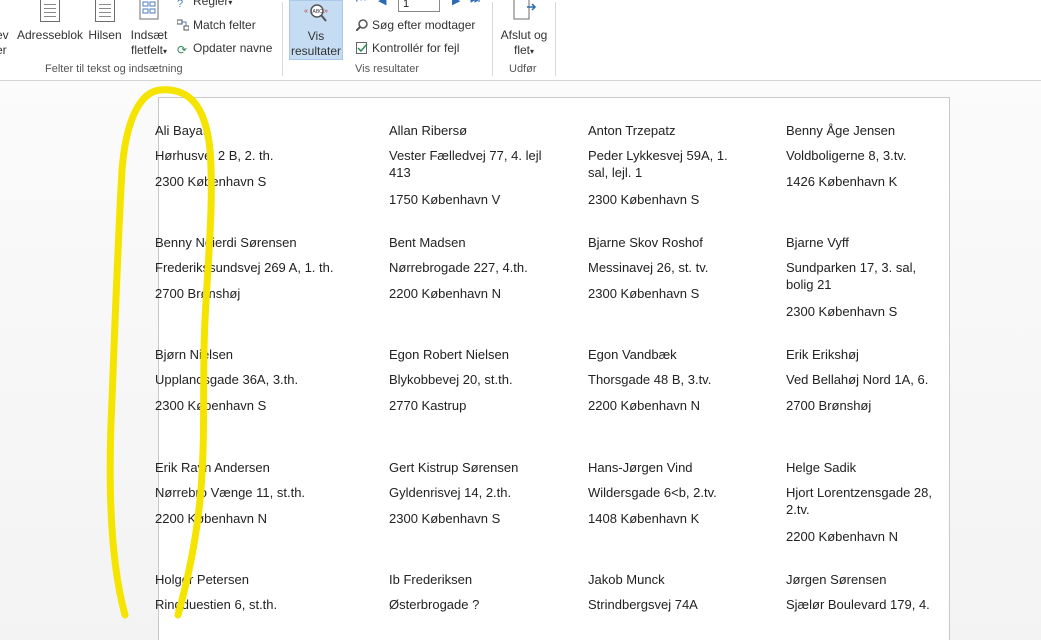 This screenshot has width=1041, height=640. What do you see at coordinates (105, 11) in the screenshot?
I see `greeting-line-icon` at bounding box center [105, 11].